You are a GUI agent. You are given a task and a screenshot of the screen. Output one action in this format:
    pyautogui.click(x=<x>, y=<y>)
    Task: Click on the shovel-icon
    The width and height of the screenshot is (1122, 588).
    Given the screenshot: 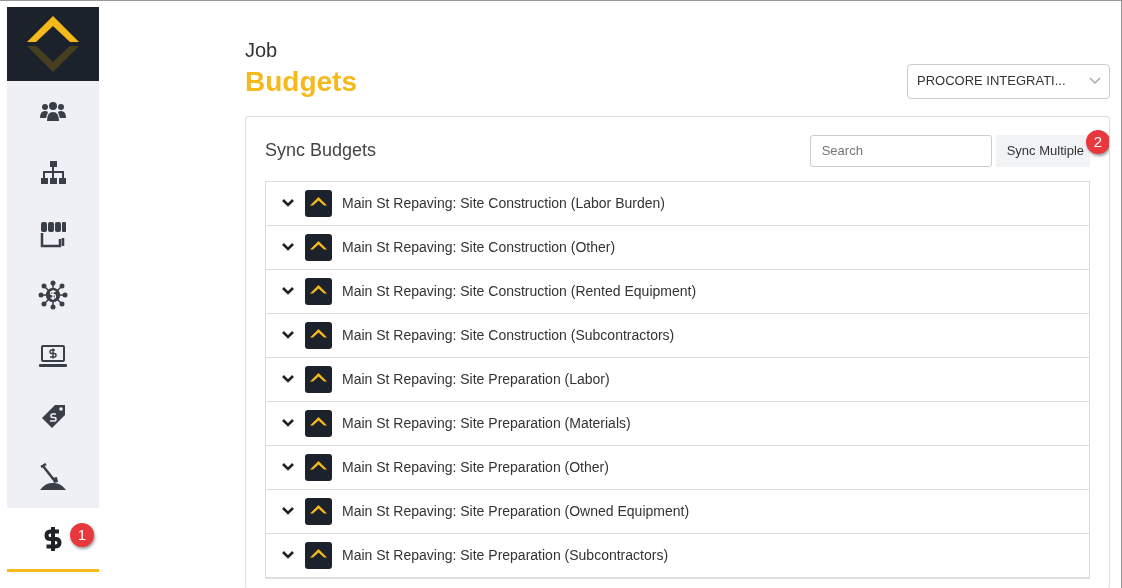 What is the action you would take?
    pyautogui.click(x=53, y=477)
    